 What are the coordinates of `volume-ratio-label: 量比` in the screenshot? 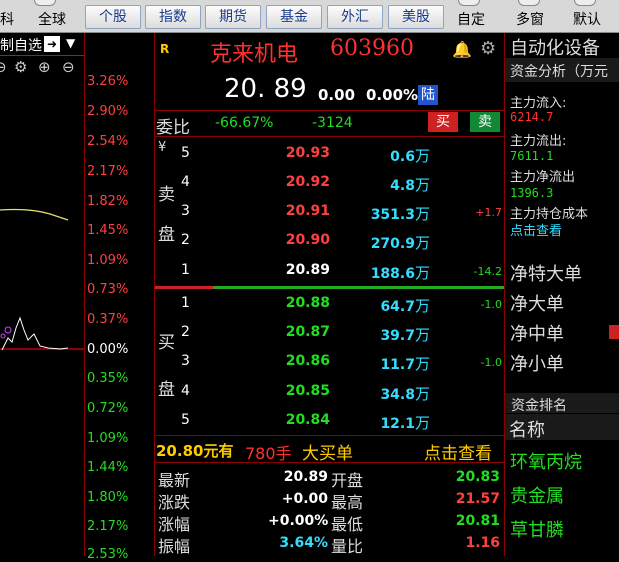 It's located at (347, 546).